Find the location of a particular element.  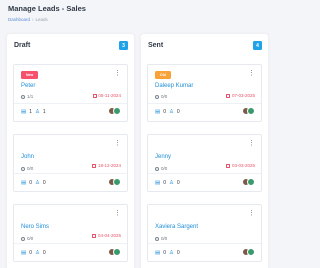

page-header: Manage Leads - Sales Dashboard › Leads is located at coordinates (47, 13).